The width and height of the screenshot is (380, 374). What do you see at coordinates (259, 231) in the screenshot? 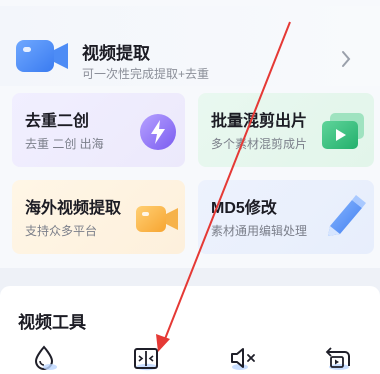
I see `card-subtitle: 素材通用编辑处理` at bounding box center [259, 231].